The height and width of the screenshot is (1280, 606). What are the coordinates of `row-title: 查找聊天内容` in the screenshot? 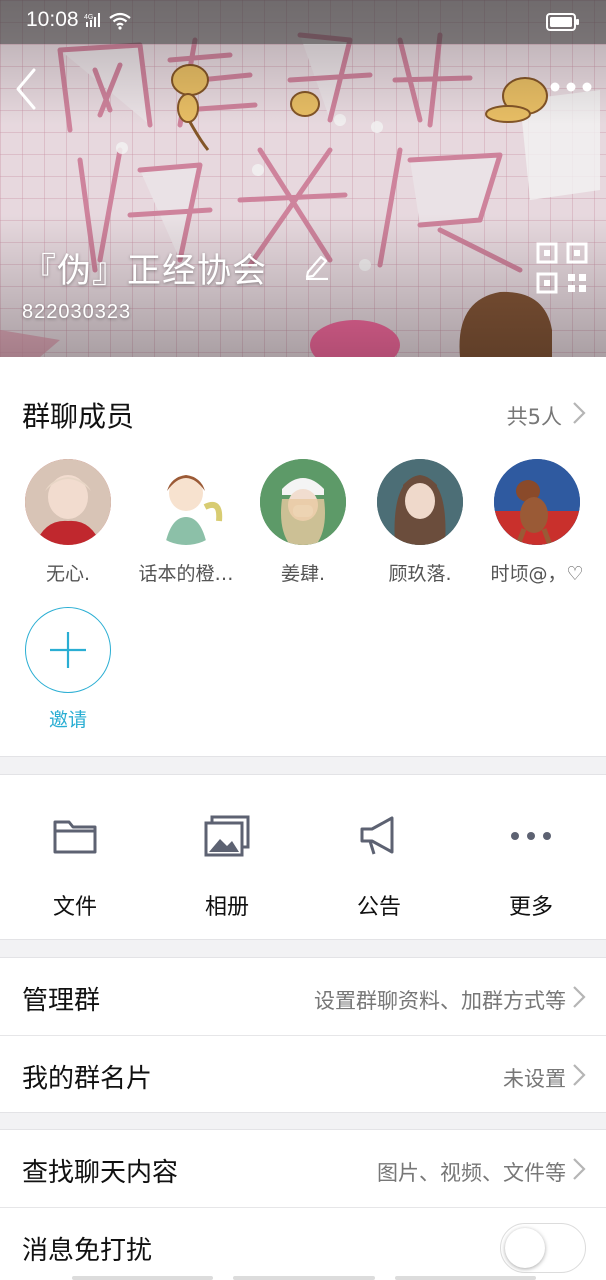 It's located at (100, 1173).